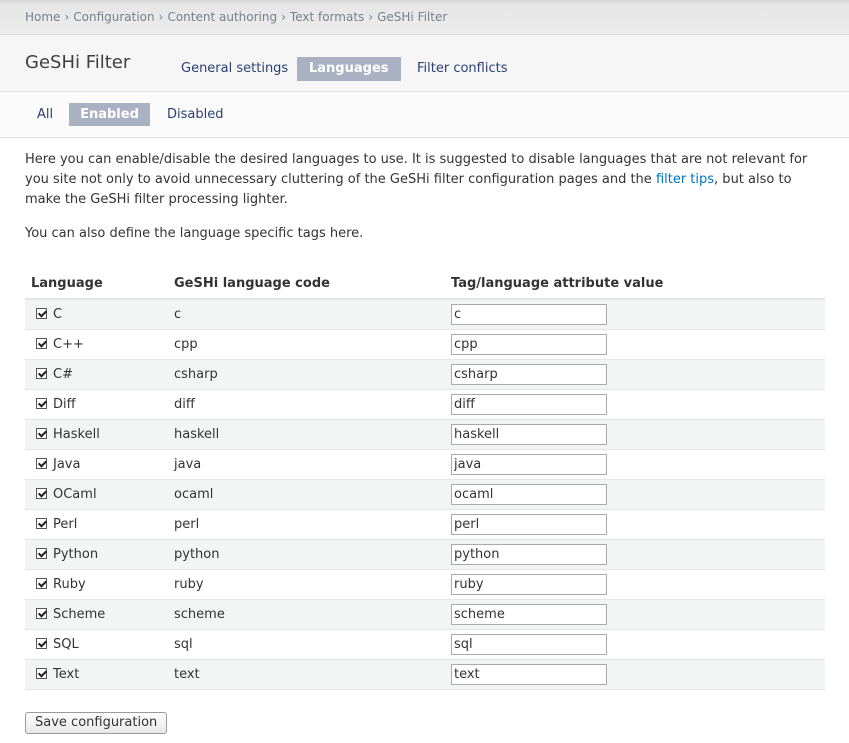 The height and width of the screenshot is (743, 849). What do you see at coordinates (76, 554) in the screenshot?
I see `language-label: Python` at bounding box center [76, 554].